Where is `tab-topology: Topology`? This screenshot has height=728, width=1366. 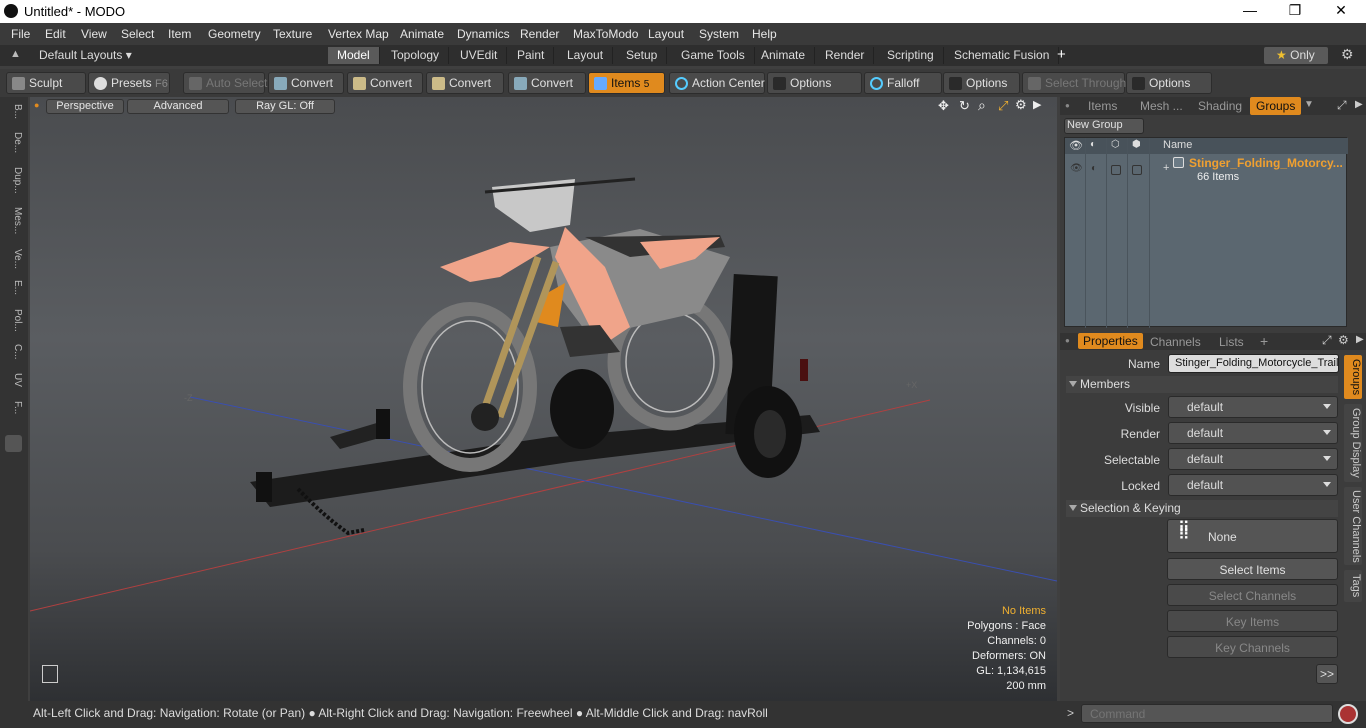 tab-topology: Topology is located at coordinates (416, 55).